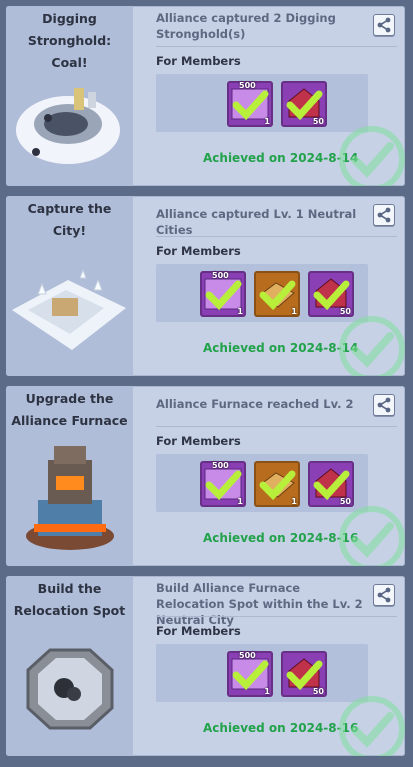  Describe the element at coordinates (70, 498) in the screenshot. I see `furnace-art` at that location.